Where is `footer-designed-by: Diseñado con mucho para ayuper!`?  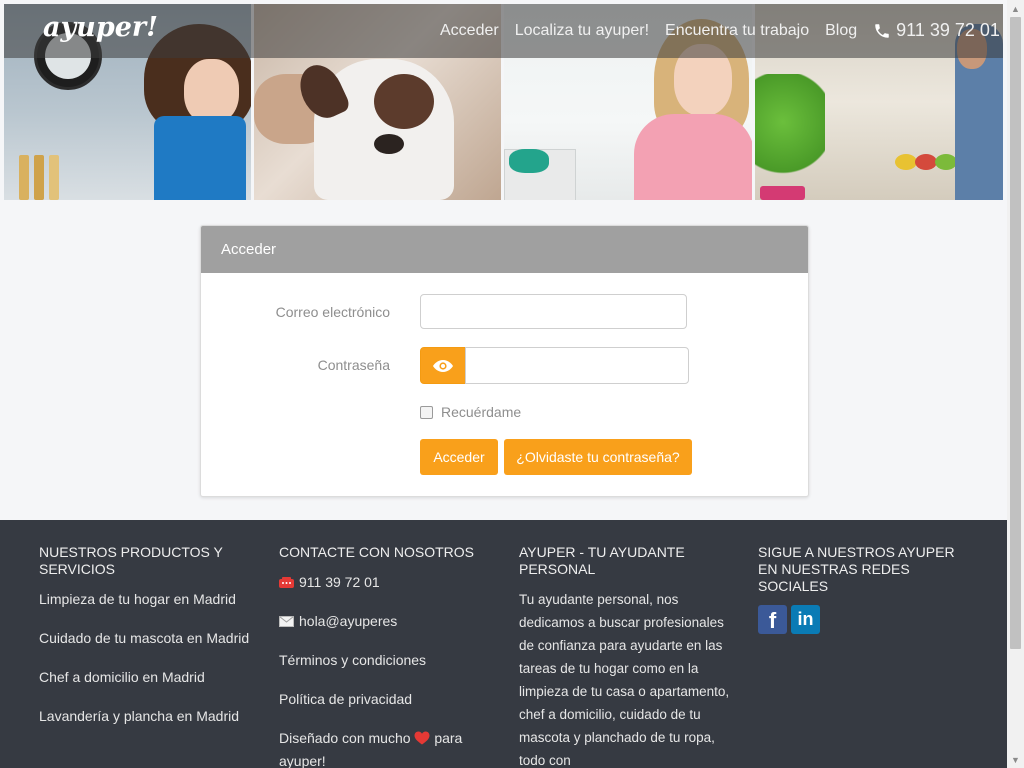 footer-designed-by: Diseñado con mucho para ayuper! is located at coordinates (379, 747).